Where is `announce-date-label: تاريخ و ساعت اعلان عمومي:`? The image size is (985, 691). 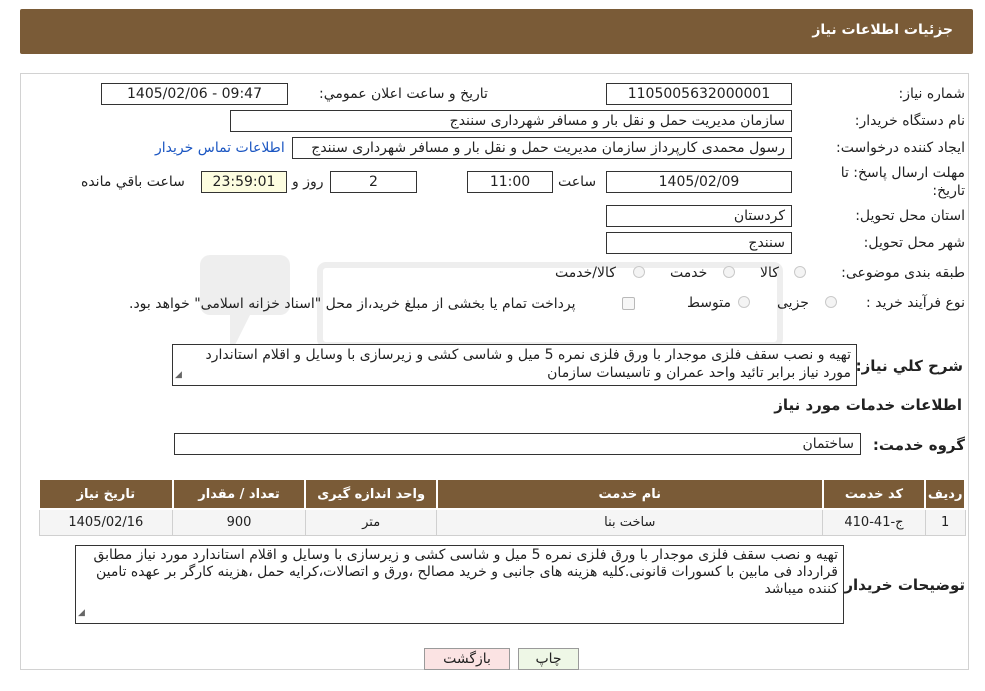
announce-date-label: تاريخ و ساعت اعلان عمومي: is located at coordinates (403, 94).